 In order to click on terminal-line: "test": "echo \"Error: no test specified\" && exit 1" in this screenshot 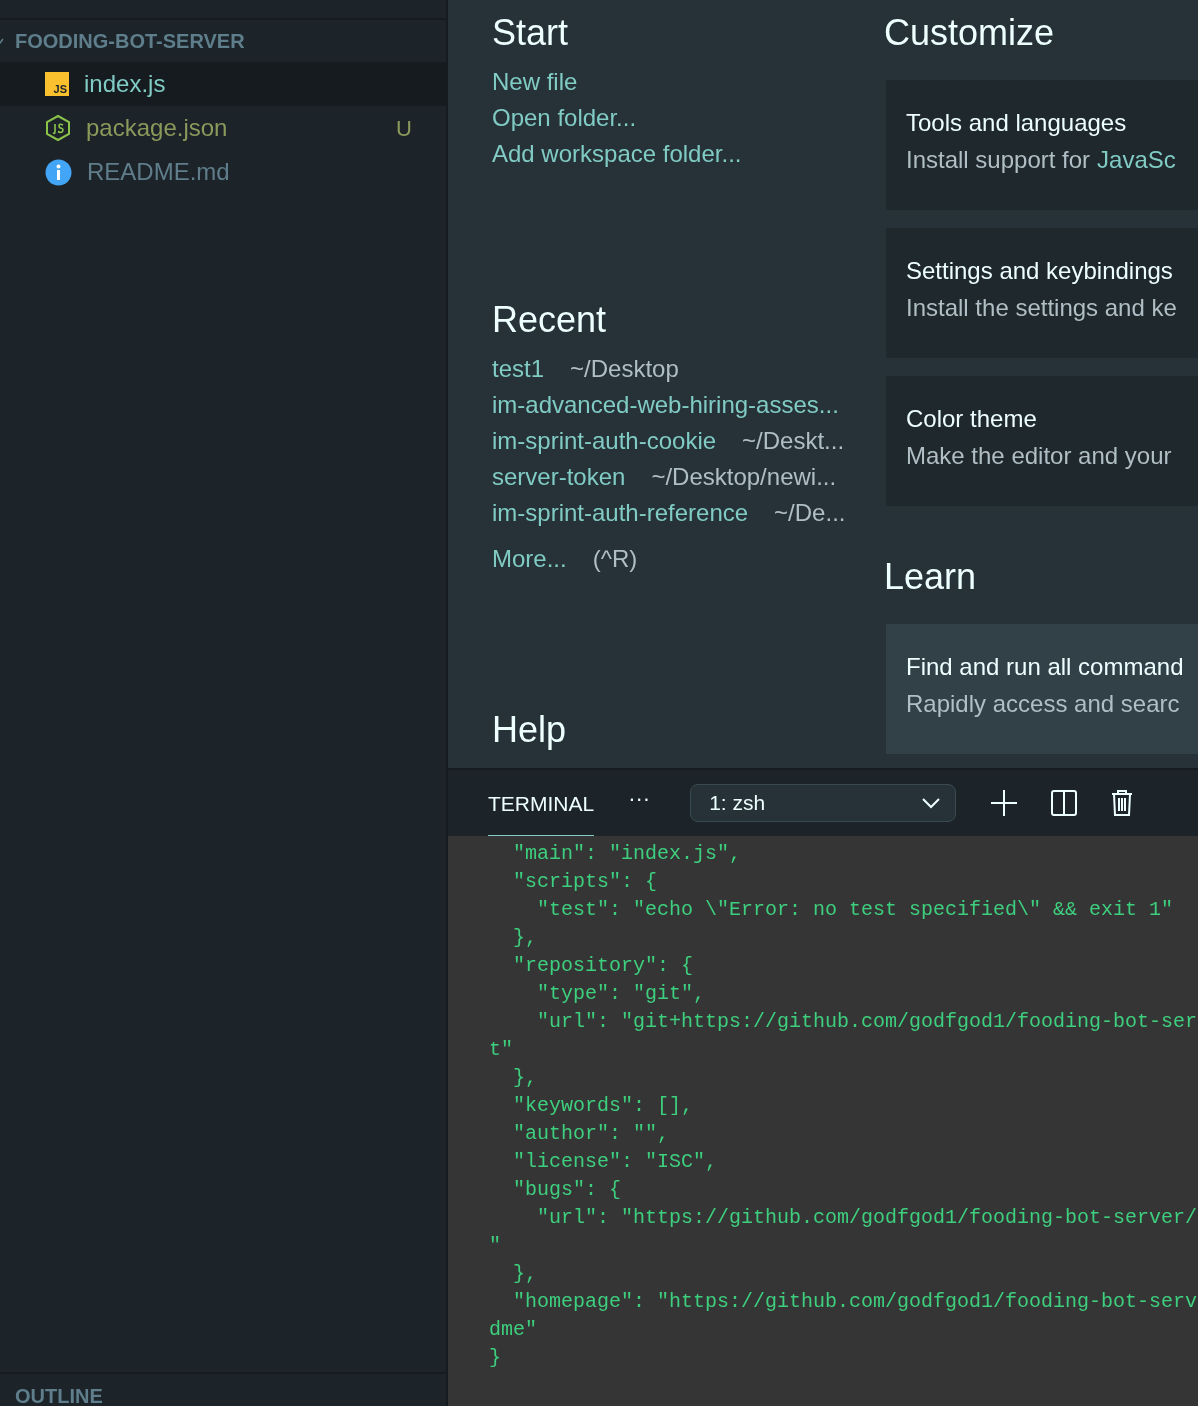, I will do `click(855, 910)`.